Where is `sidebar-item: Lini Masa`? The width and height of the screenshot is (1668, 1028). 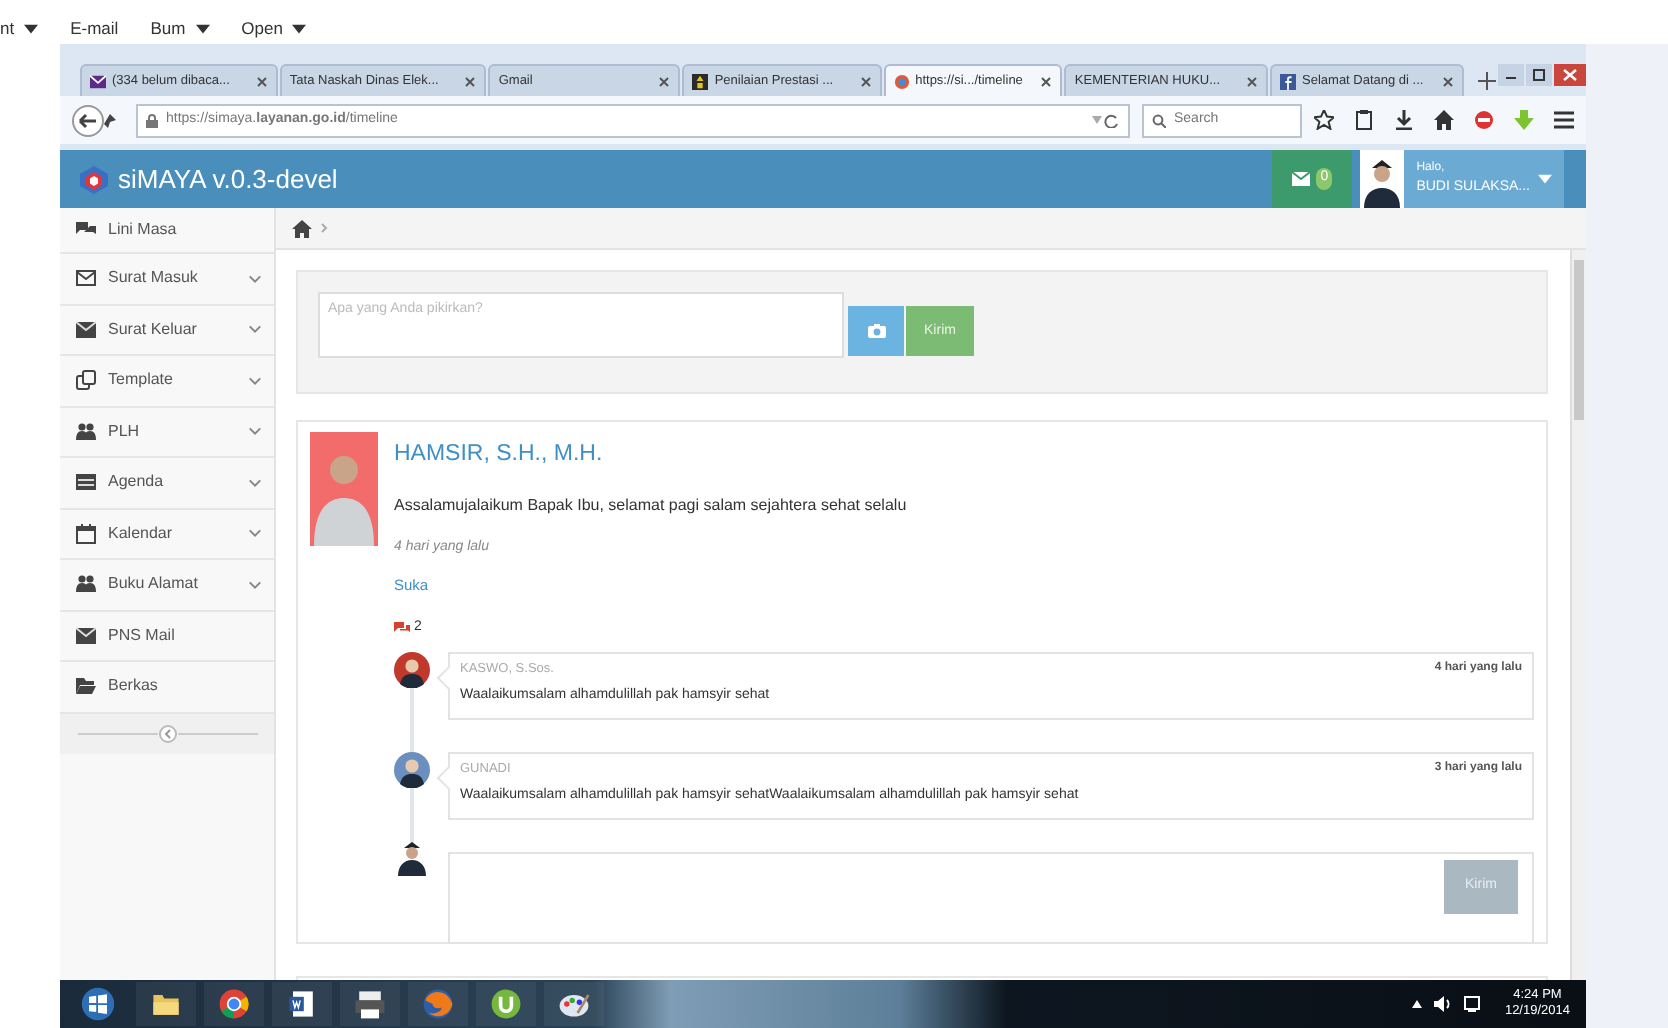
sidebar-item: Lini Masa is located at coordinates (167, 231).